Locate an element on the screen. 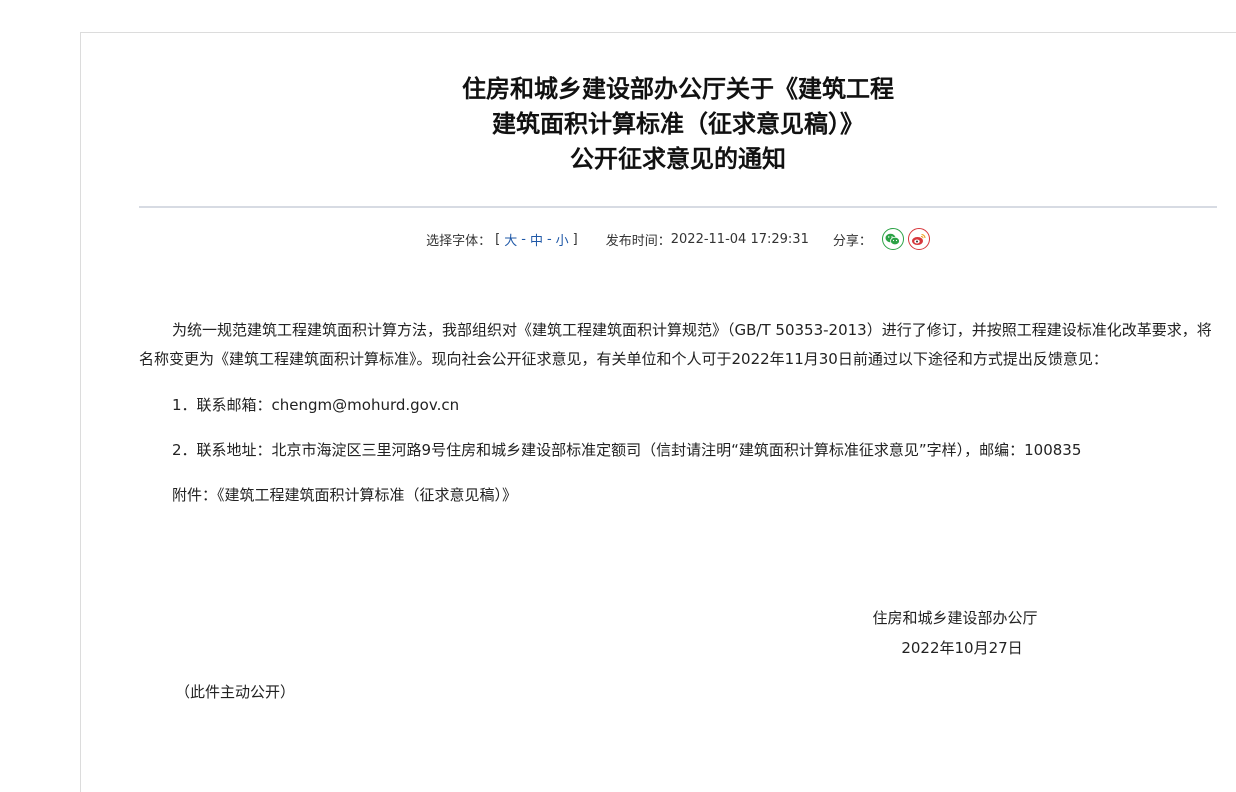 The image size is (1236, 792). wechat-share-button is located at coordinates (892, 239).